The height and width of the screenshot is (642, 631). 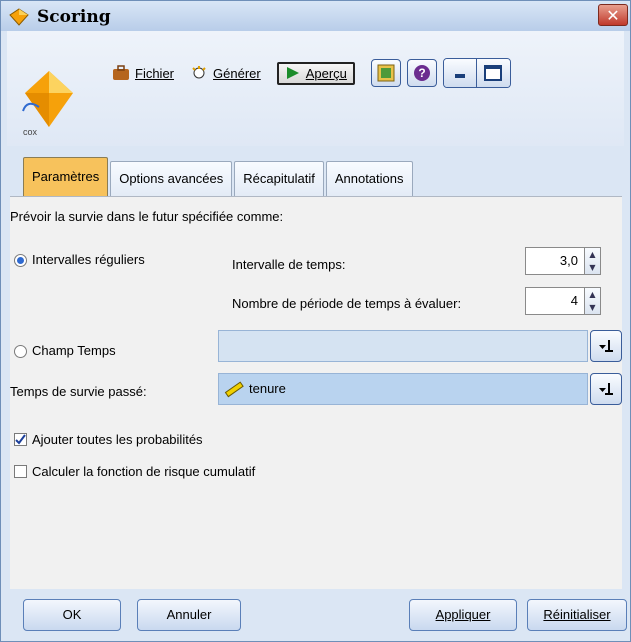 I want to click on tab-annotations: Annotations, so click(x=369, y=178).